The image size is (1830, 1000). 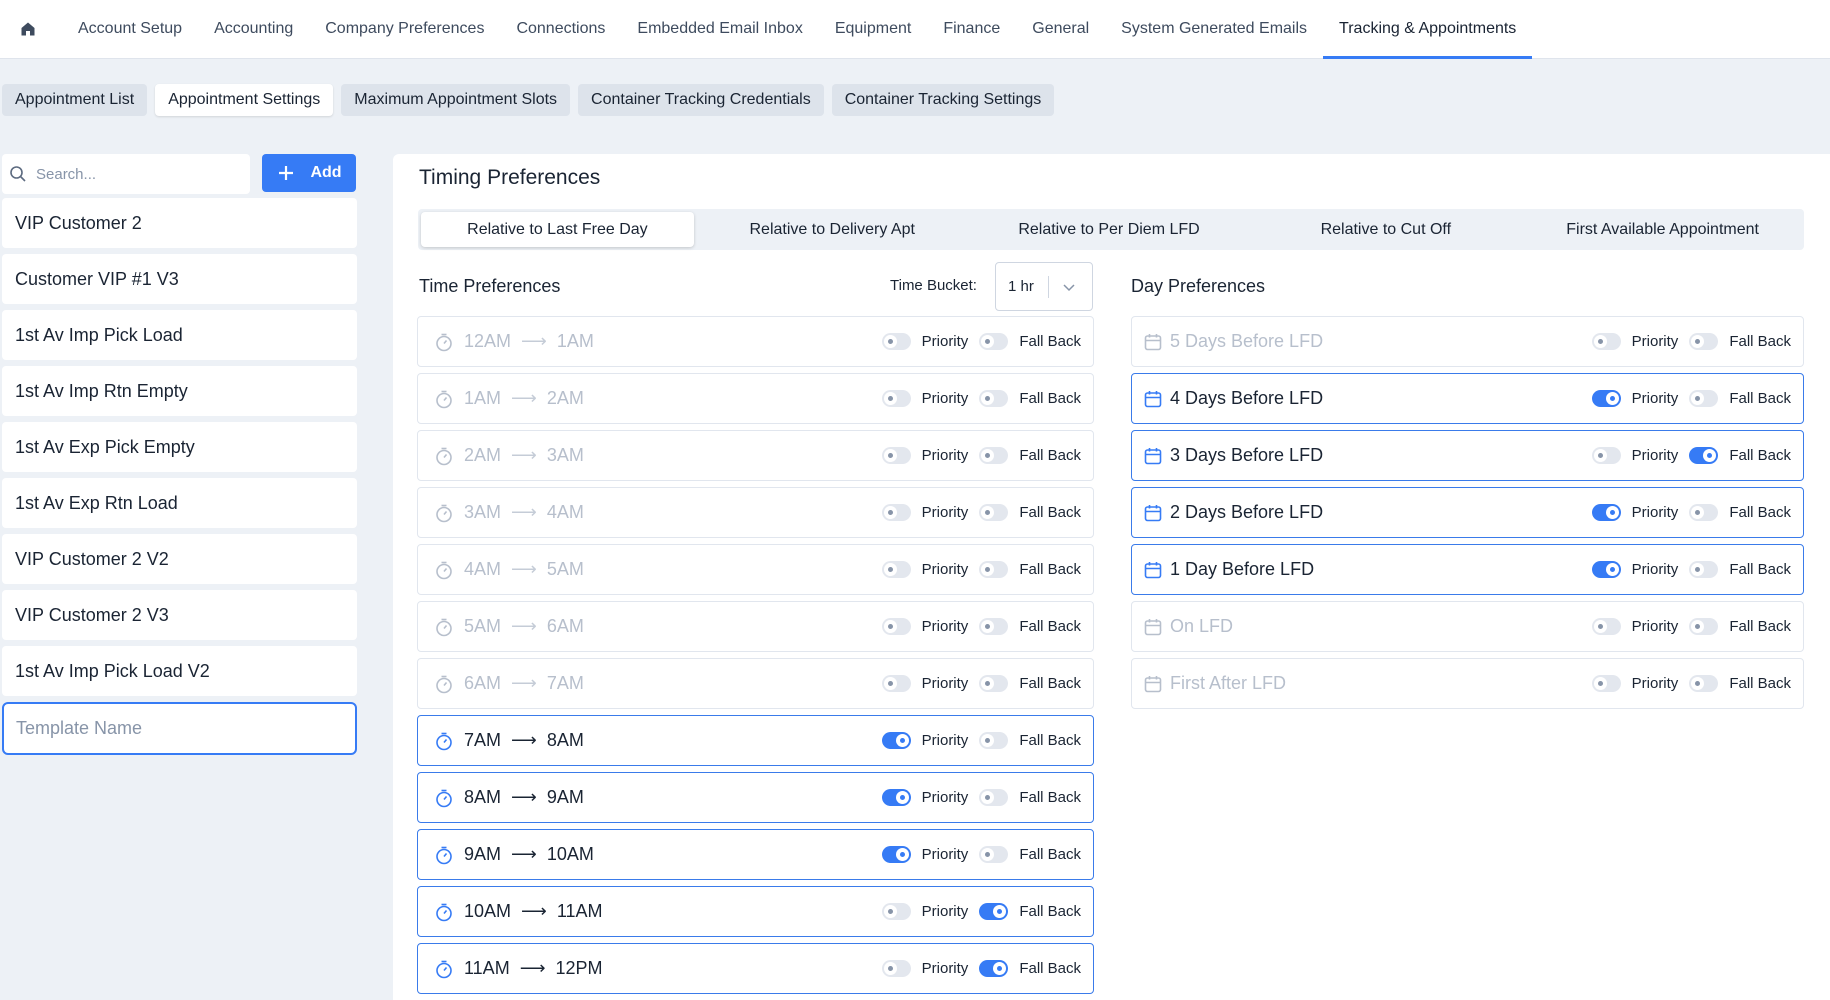 I want to click on time-slot-start: 9AM, so click(x=483, y=854).